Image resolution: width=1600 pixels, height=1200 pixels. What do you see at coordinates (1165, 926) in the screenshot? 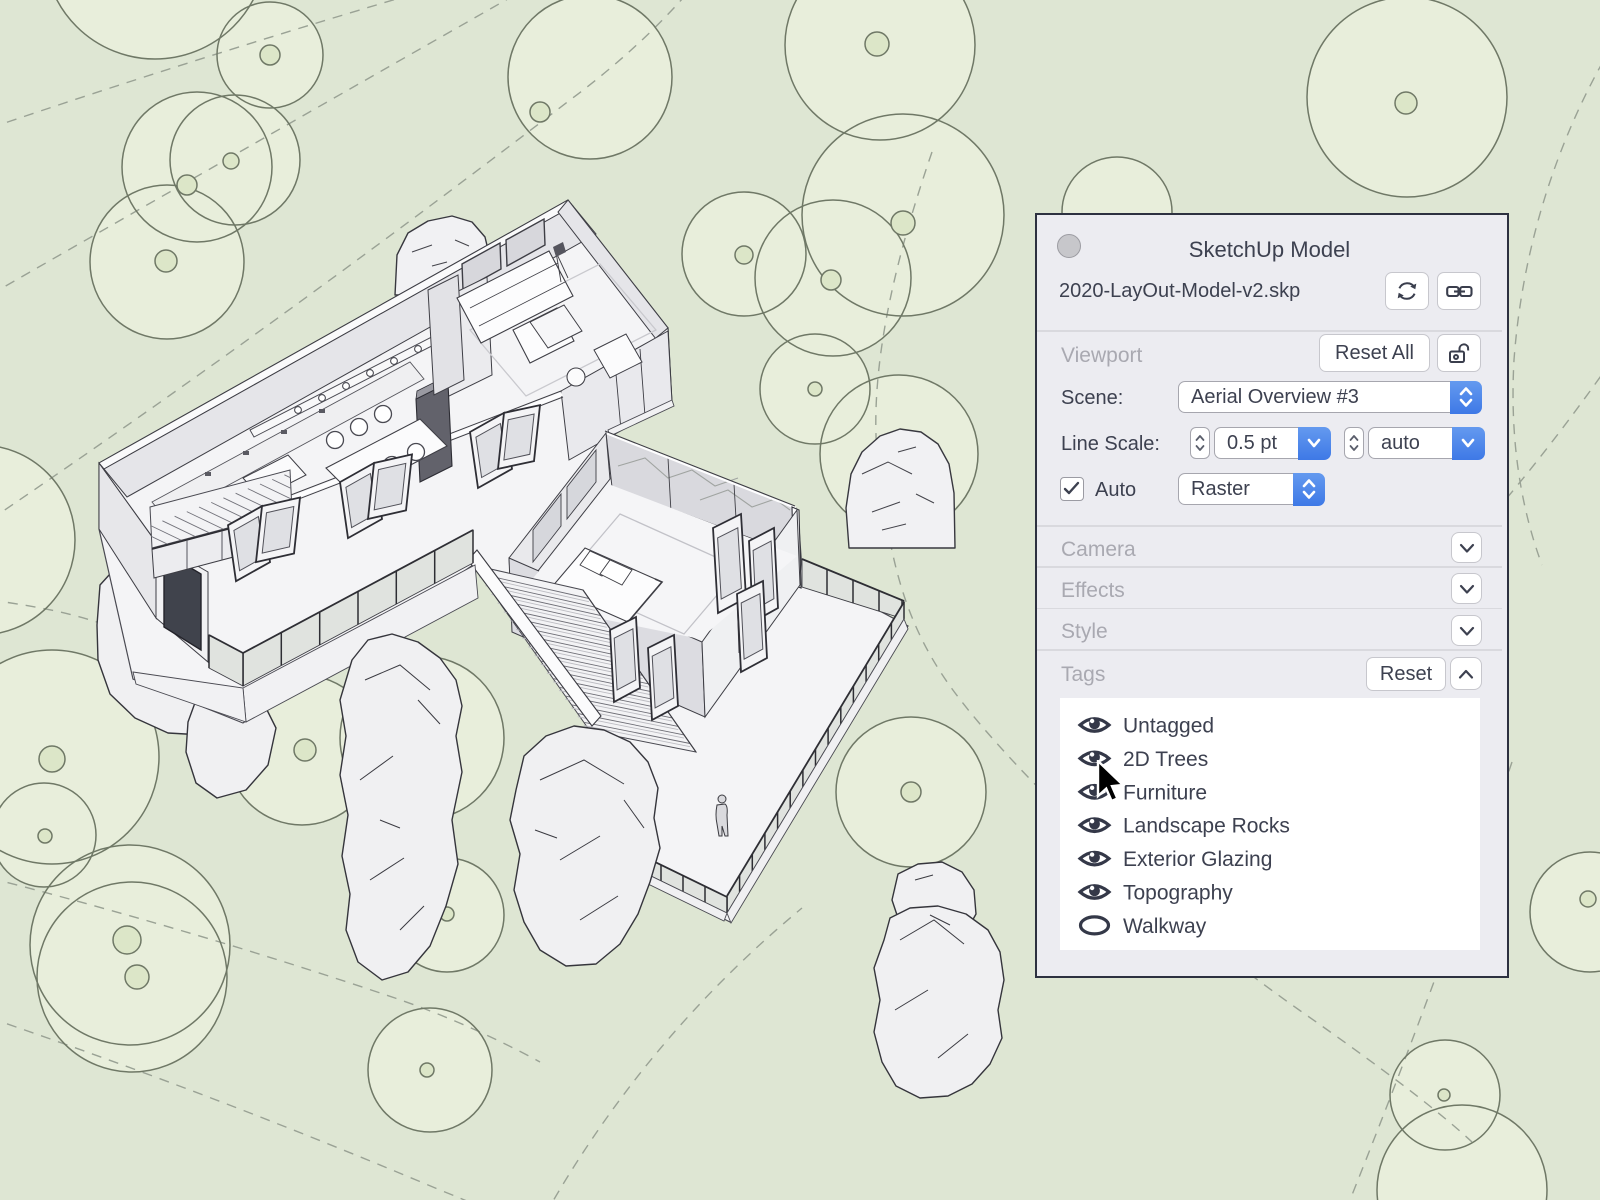
I see `svg-text: Walkway` at bounding box center [1165, 926].